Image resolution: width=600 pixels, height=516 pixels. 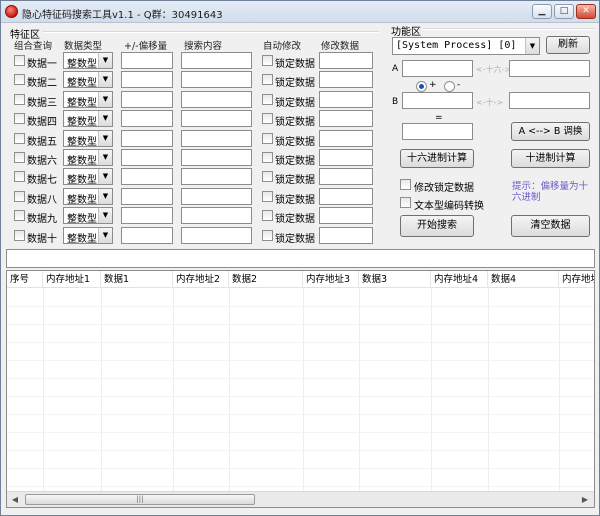 What do you see at coordinates (201, 279) in the screenshot?
I see `table-column-header: 内存地址2` at bounding box center [201, 279].